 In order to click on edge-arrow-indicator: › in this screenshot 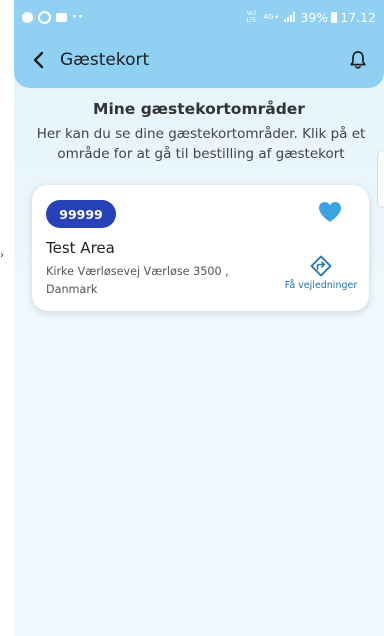, I will do `click(2, 255)`.